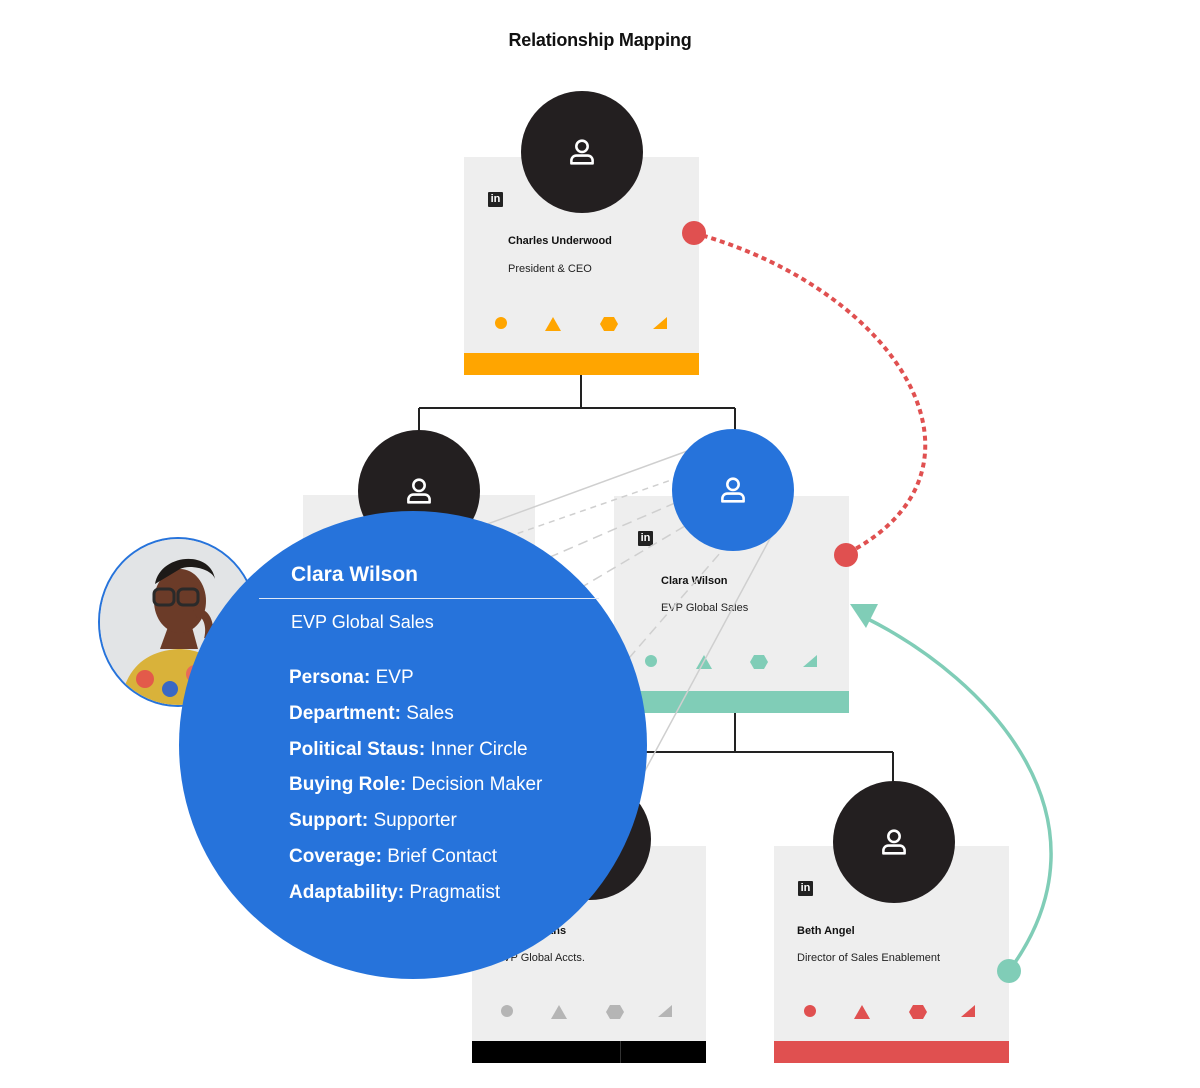 This screenshot has width=1200, height=1088. Describe the element at coordinates (442, 856) in the screenshot. I see `fact-value: Brief Contact` at that location.